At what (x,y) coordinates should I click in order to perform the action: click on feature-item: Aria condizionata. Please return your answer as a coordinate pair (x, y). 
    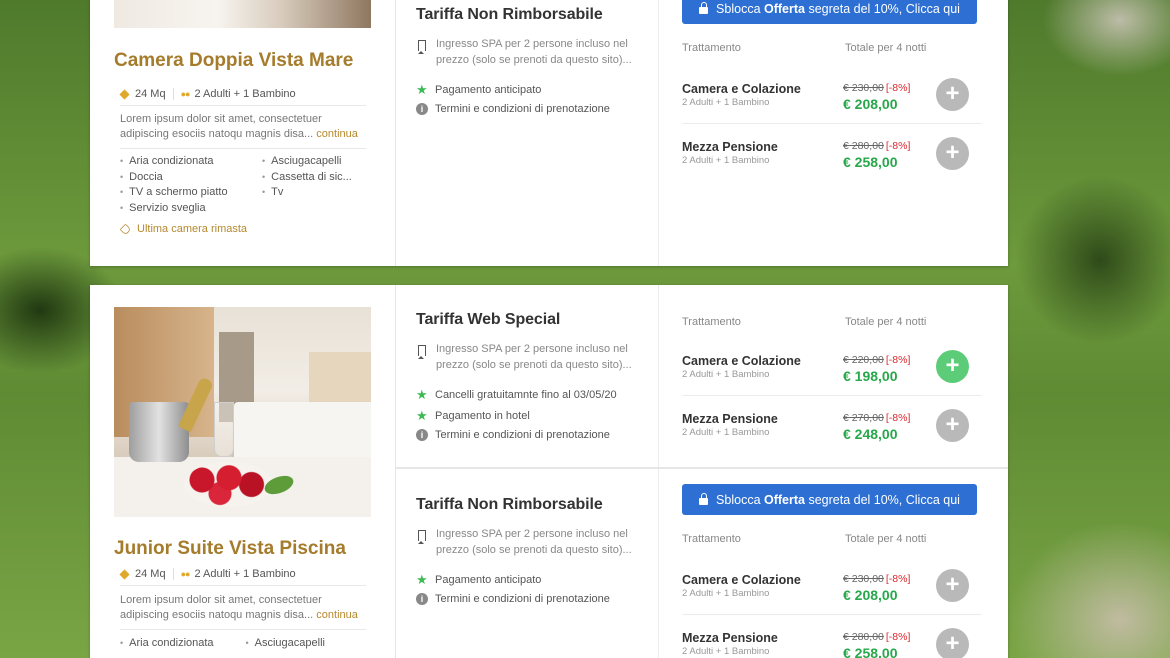
    Looking at the image, I should click on (191, 162).